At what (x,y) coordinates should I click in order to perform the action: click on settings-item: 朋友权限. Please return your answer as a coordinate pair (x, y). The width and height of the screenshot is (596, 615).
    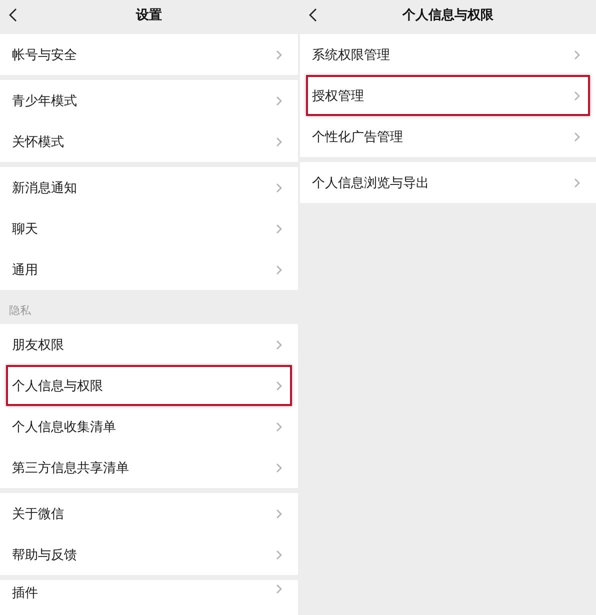
    Looking at the image, I should click on (149, 344).